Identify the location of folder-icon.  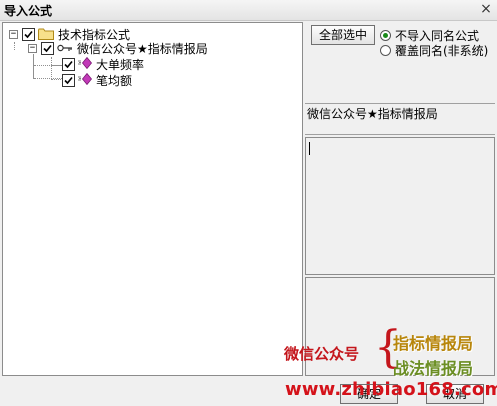
(46, 34).